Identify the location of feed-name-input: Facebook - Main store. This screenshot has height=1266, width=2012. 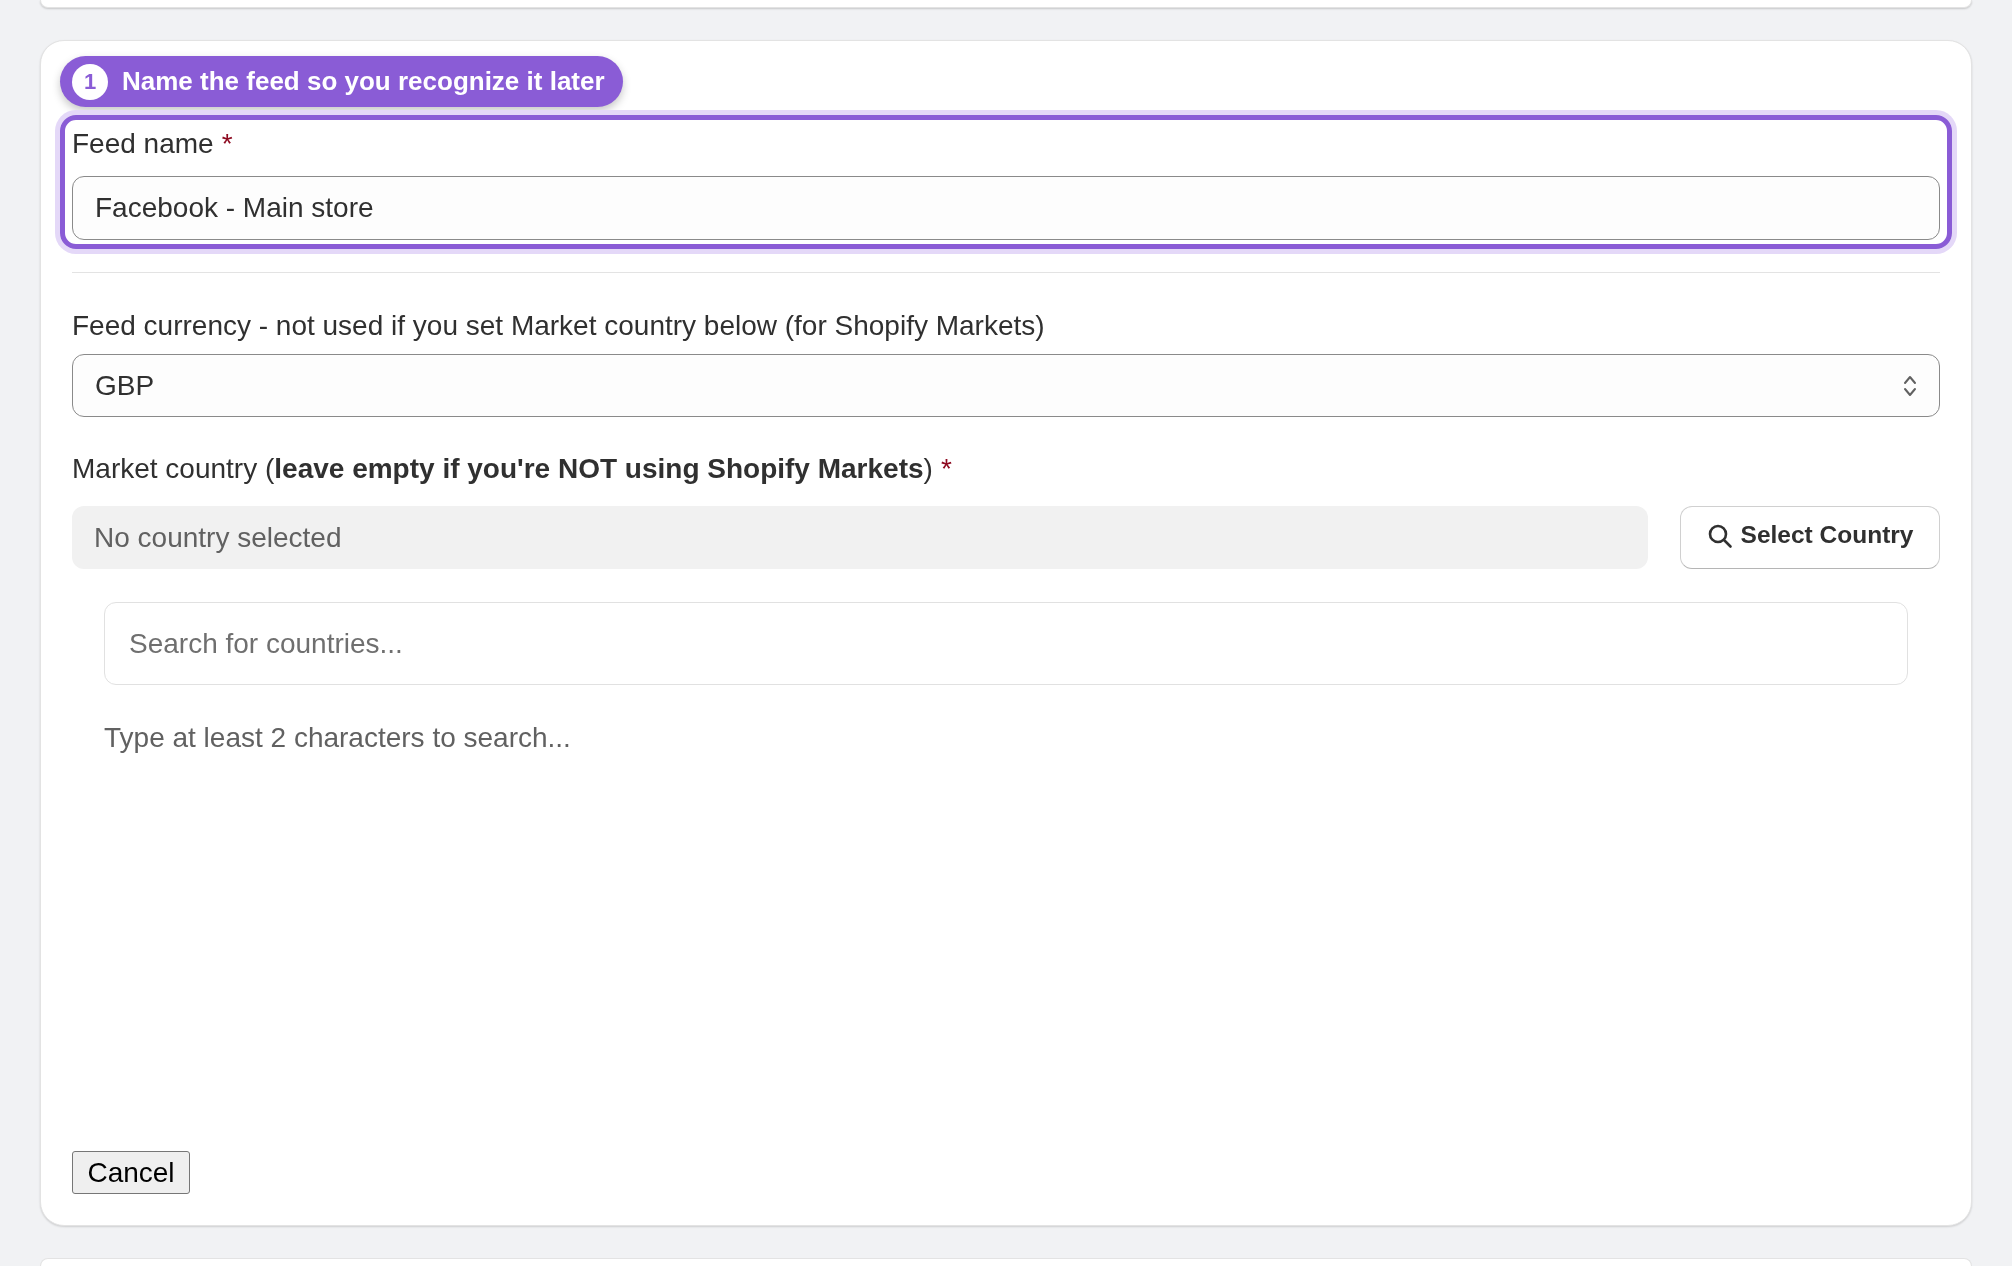
(1006, 208).